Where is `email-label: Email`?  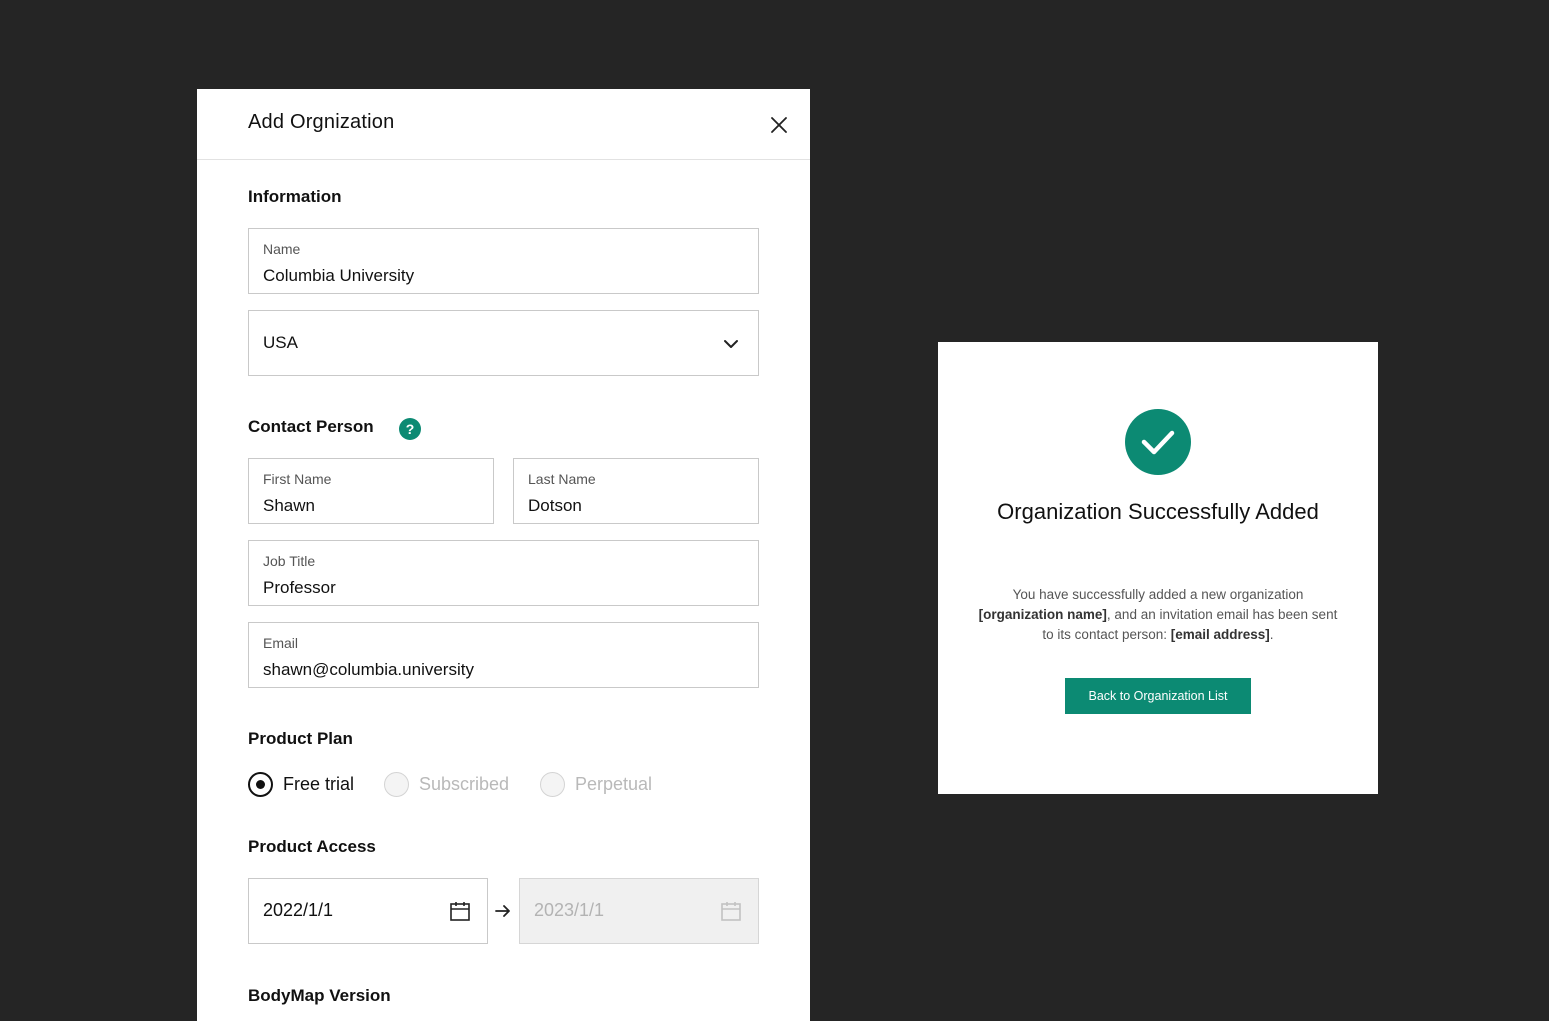 email-label: Email is located at coordinates (281, 643).